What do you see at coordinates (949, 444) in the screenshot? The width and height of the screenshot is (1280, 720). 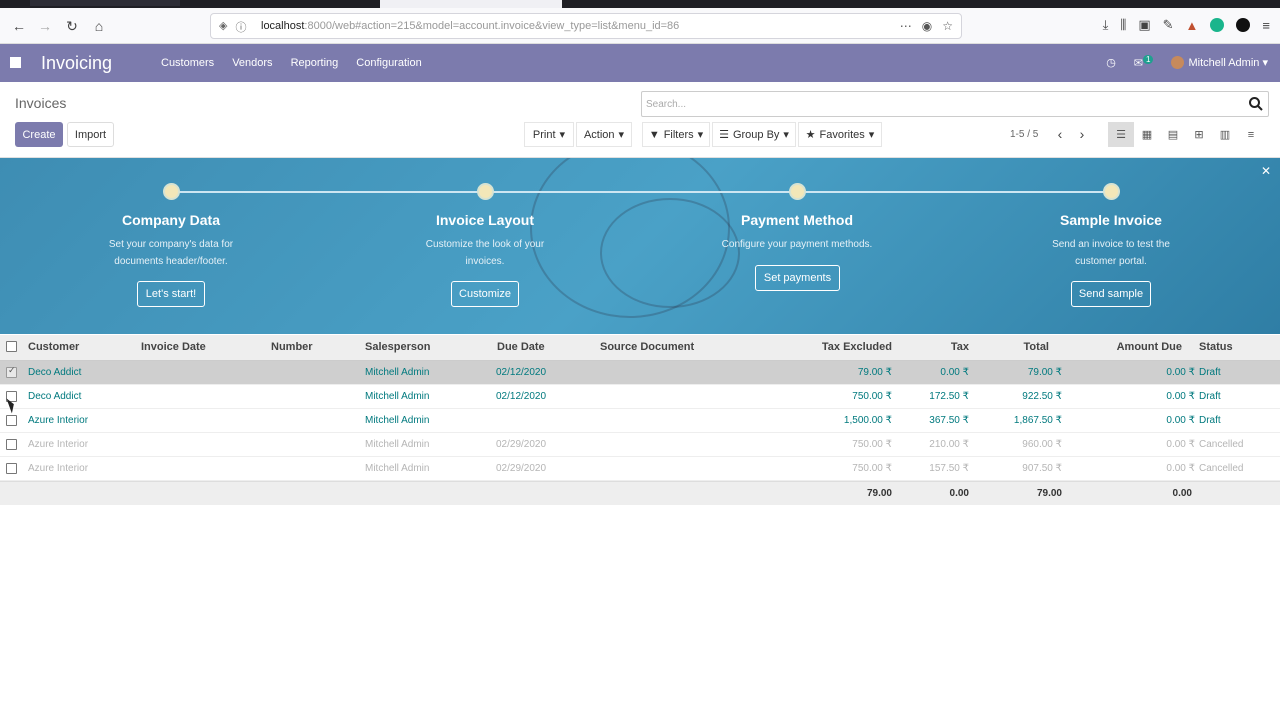 I see `cell-tax: 210.00 ₹` at bounding box center [949, 444].